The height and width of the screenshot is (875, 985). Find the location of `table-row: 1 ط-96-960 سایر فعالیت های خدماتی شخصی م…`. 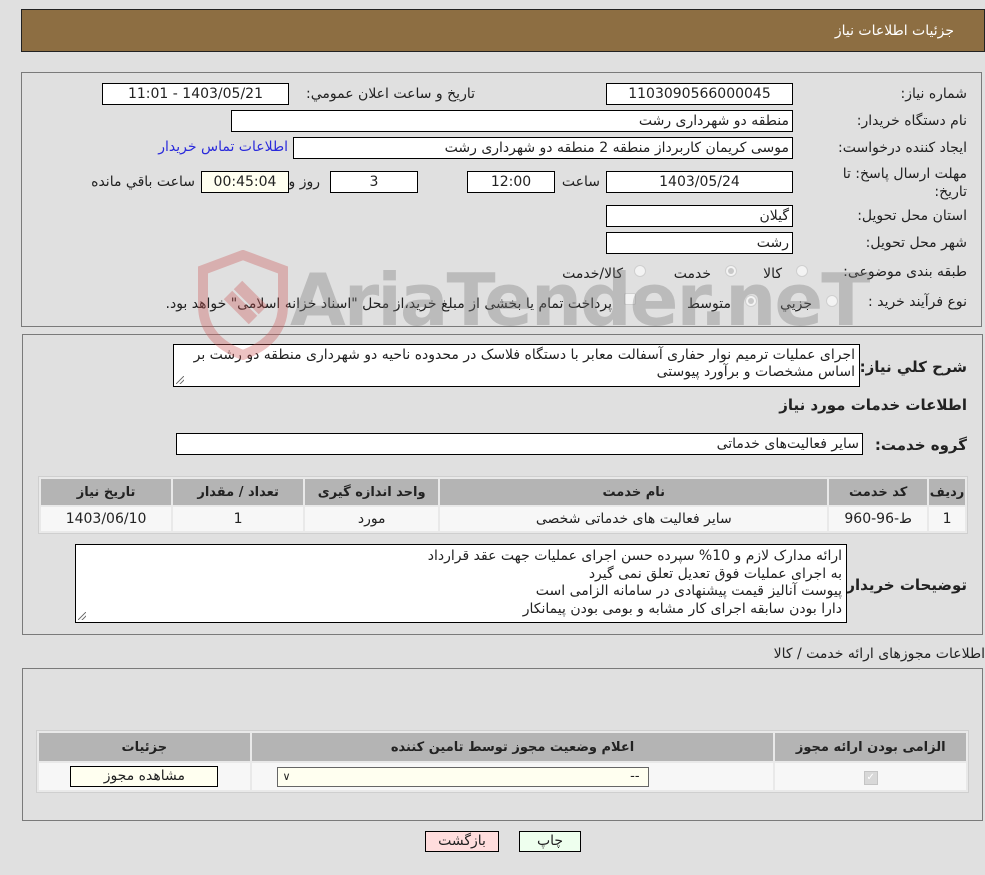

table-row: 1 ط-96-960 سایر فعالیت های خدماتی شخصی م… is located at coordinates (503, 519).